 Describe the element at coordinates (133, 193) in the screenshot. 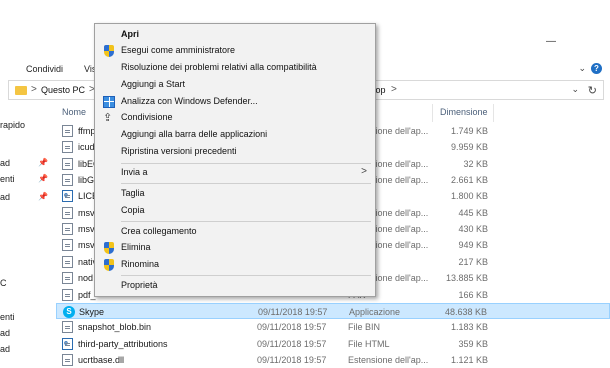

I see `menu-item-label: Taglia` at that location.